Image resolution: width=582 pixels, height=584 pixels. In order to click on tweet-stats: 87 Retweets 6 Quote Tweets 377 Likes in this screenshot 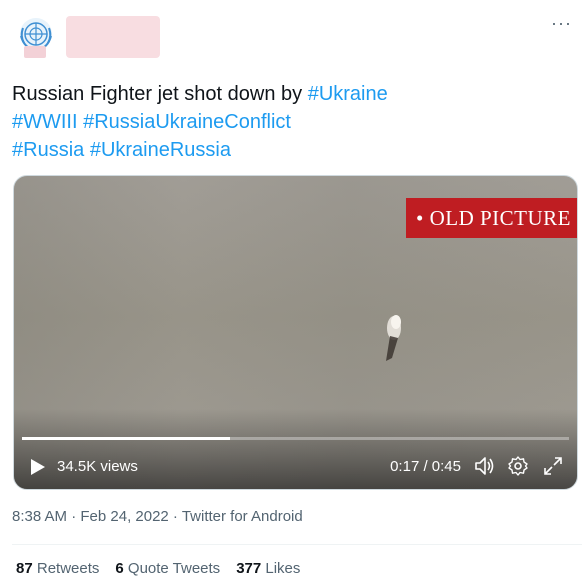, I will do `click(166, 568)`.